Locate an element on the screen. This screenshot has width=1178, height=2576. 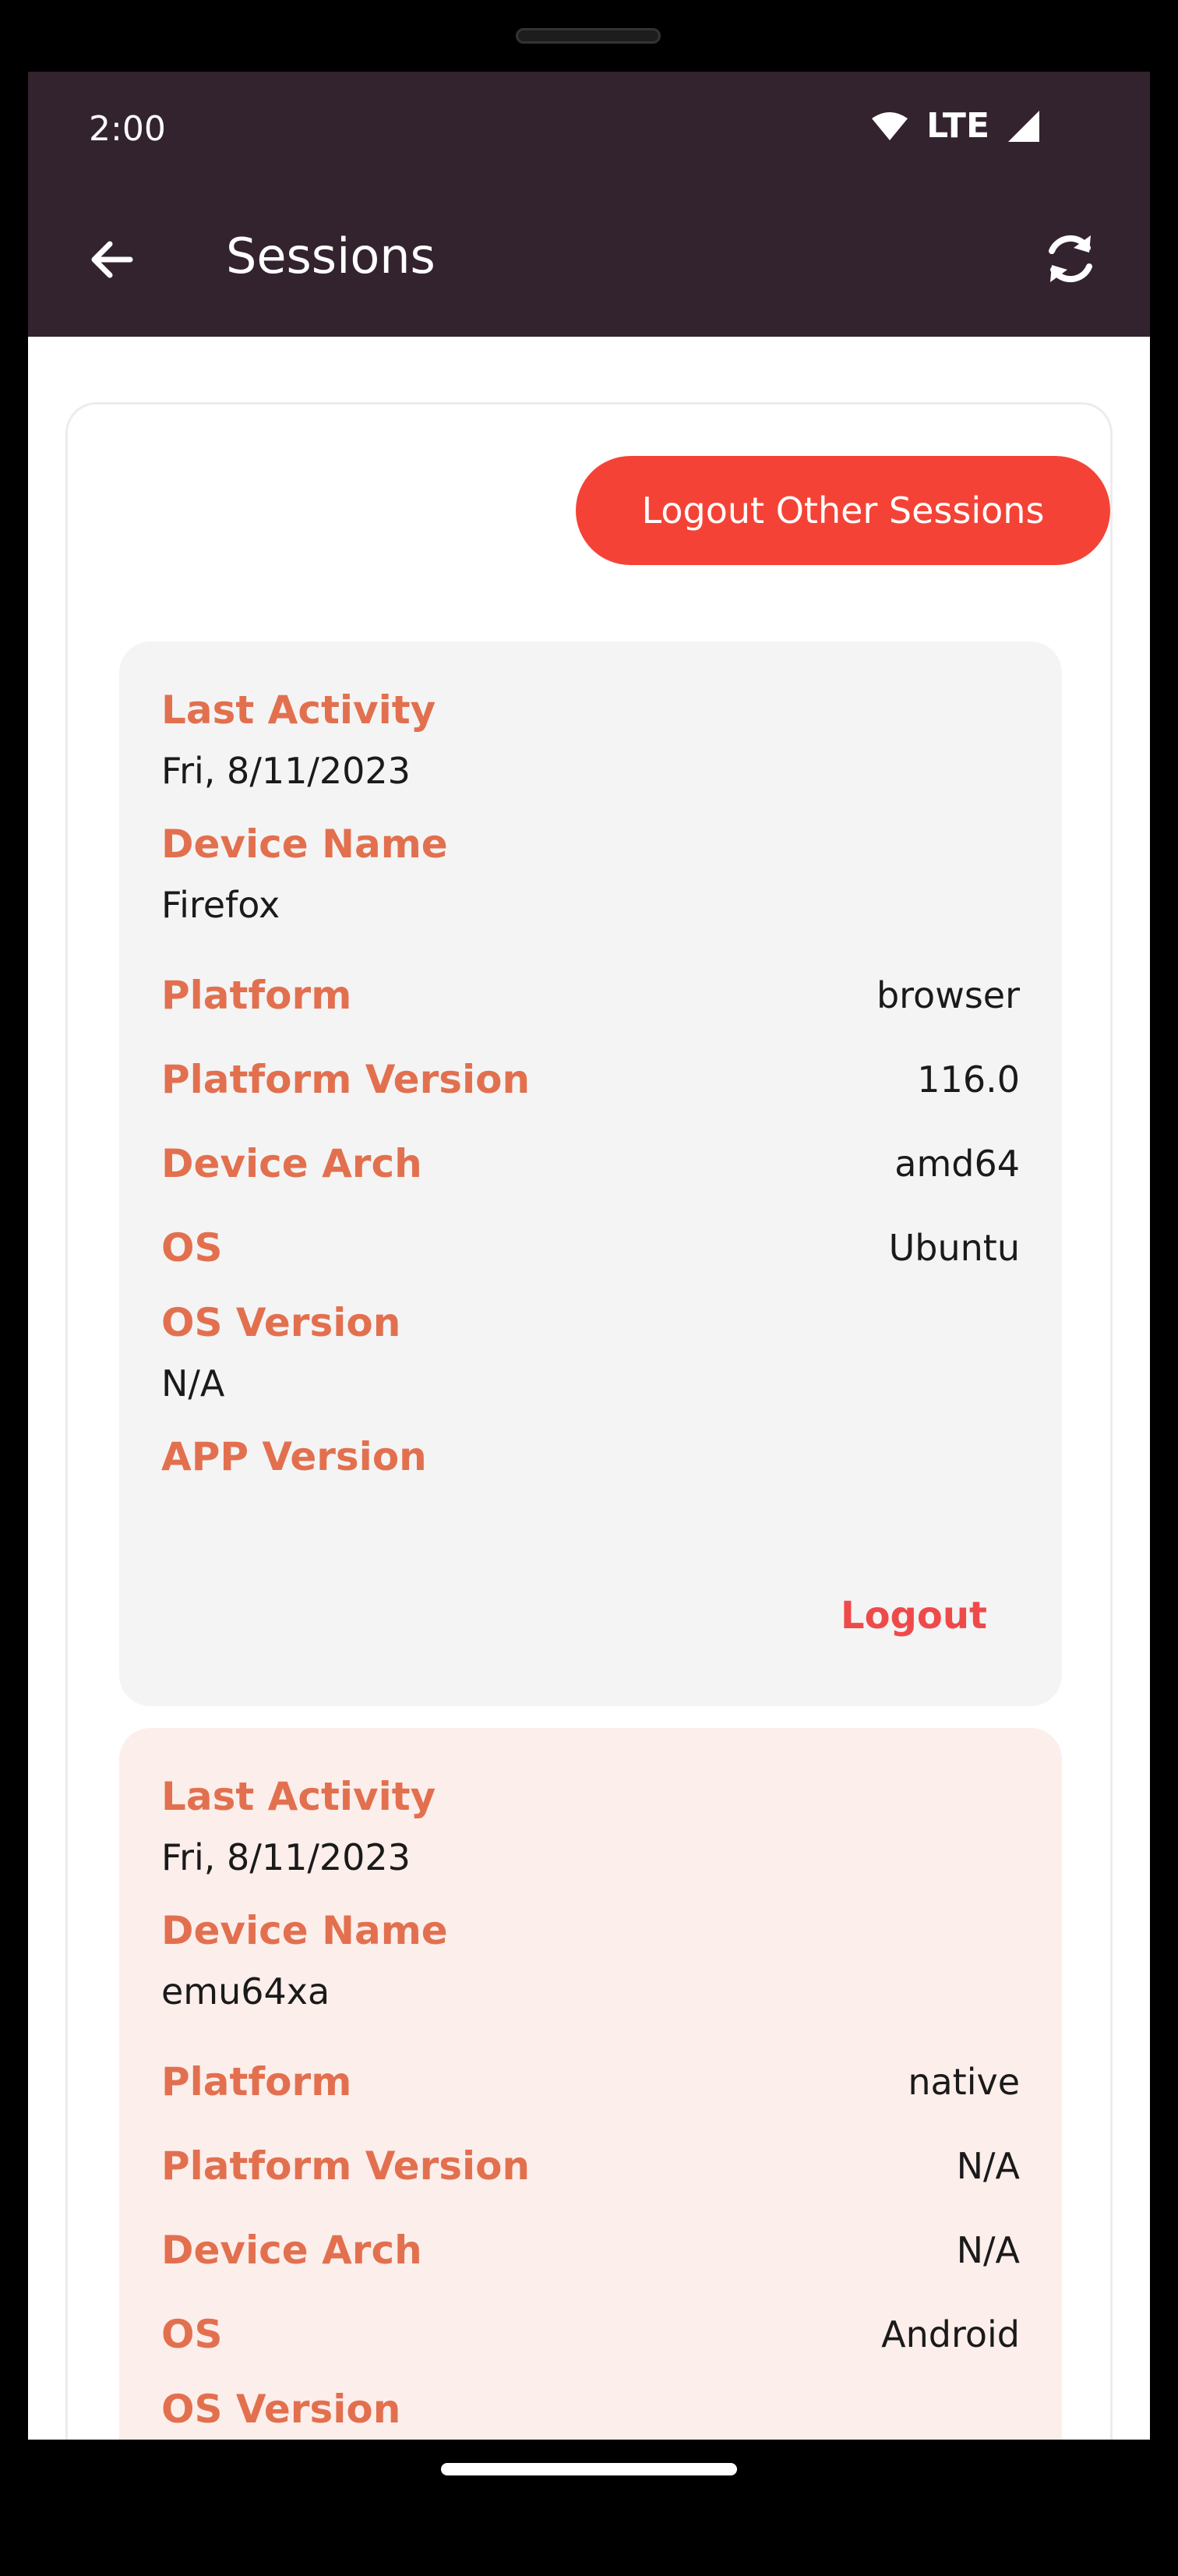
wifi-icon is located at coordinates (890, 125).